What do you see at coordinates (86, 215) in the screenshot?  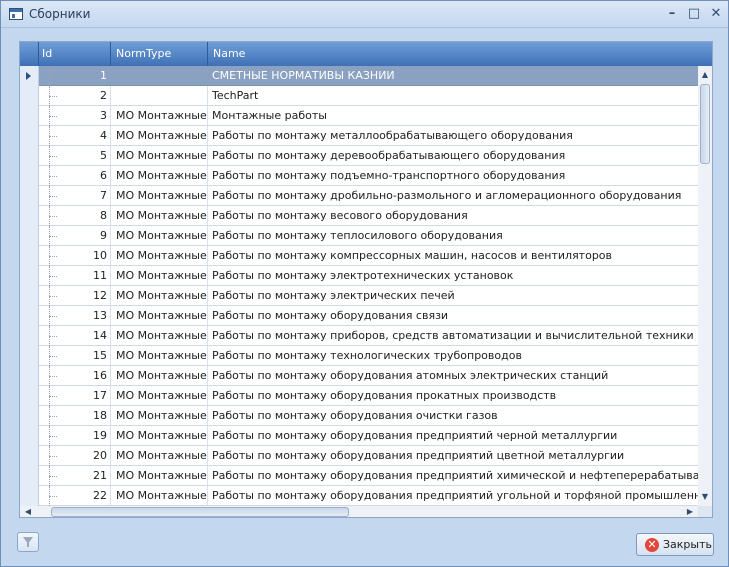 I see `cell-id: 8` at bounding box center [86, 215].